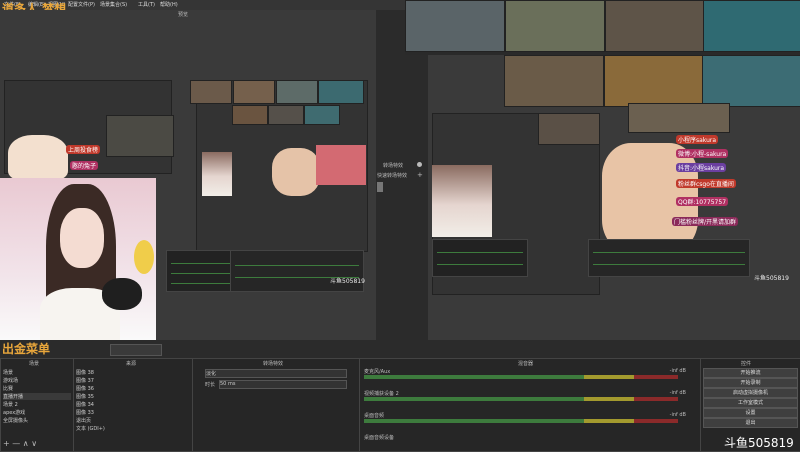 This screenshot has width=800, height=452. I want to click on streamer-thumbnail, so click(217, 174).